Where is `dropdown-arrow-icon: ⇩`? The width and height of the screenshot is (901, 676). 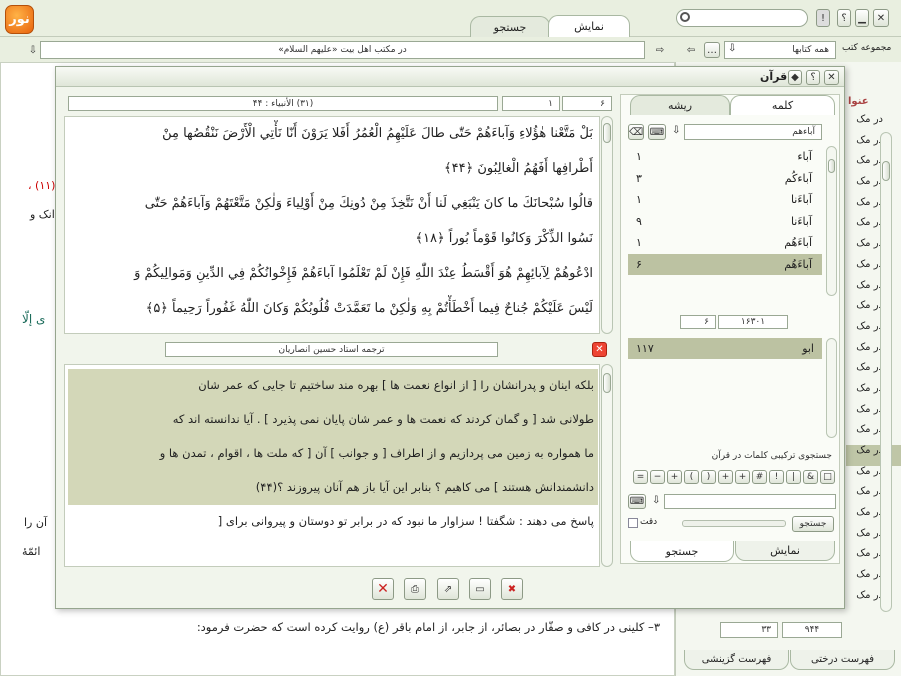
dropdown-arrow-icon: ⇩ is located at coordinates (732, 48).